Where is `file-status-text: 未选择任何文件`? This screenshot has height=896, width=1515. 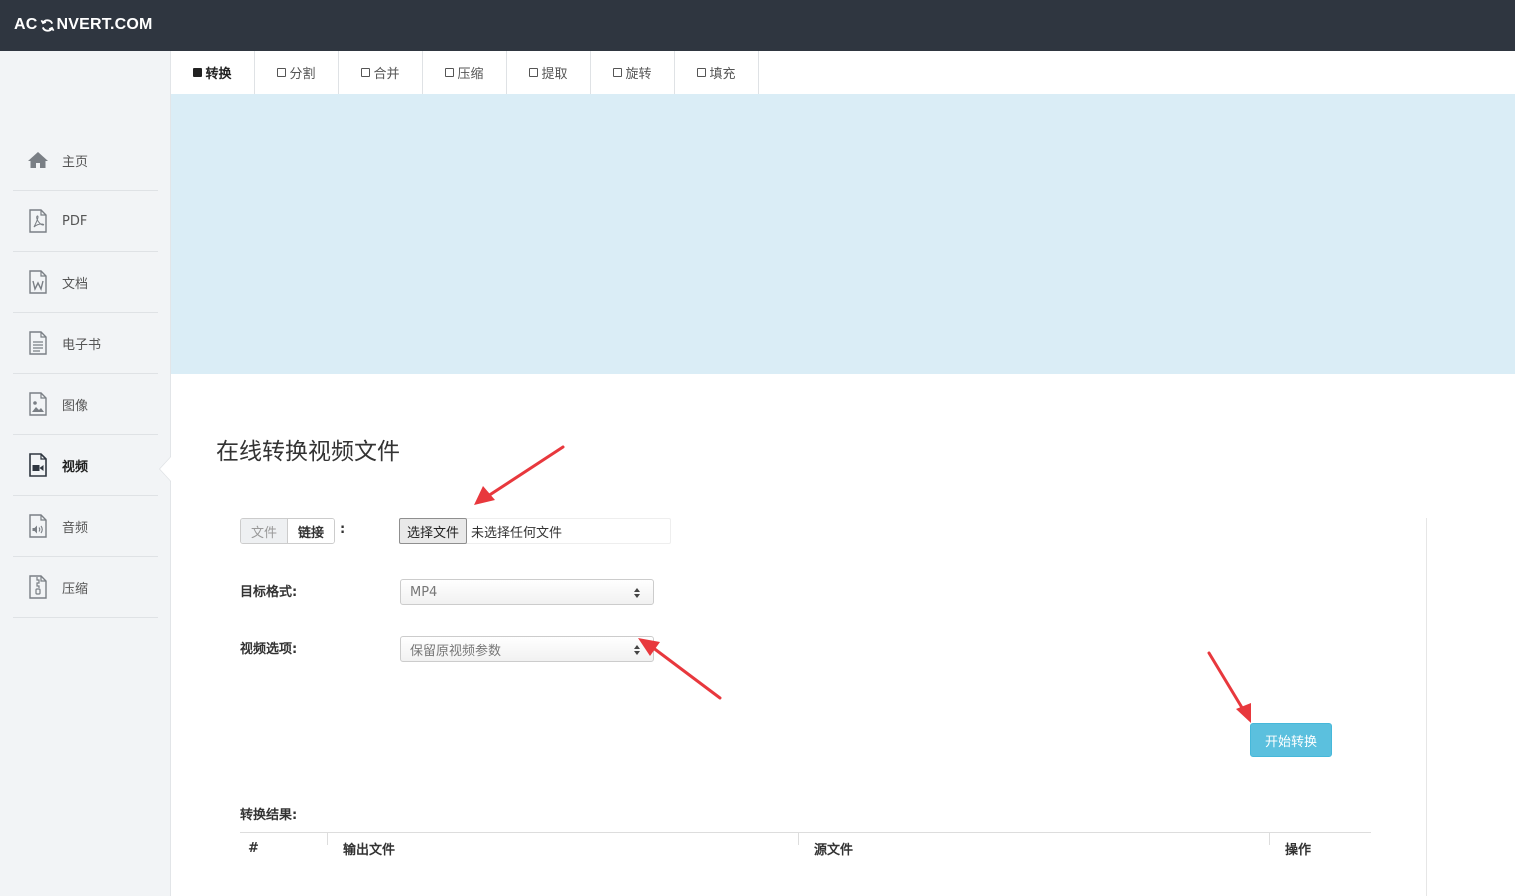
file-status-text: 未选择任何文件 is located at coordinates (517, 533).